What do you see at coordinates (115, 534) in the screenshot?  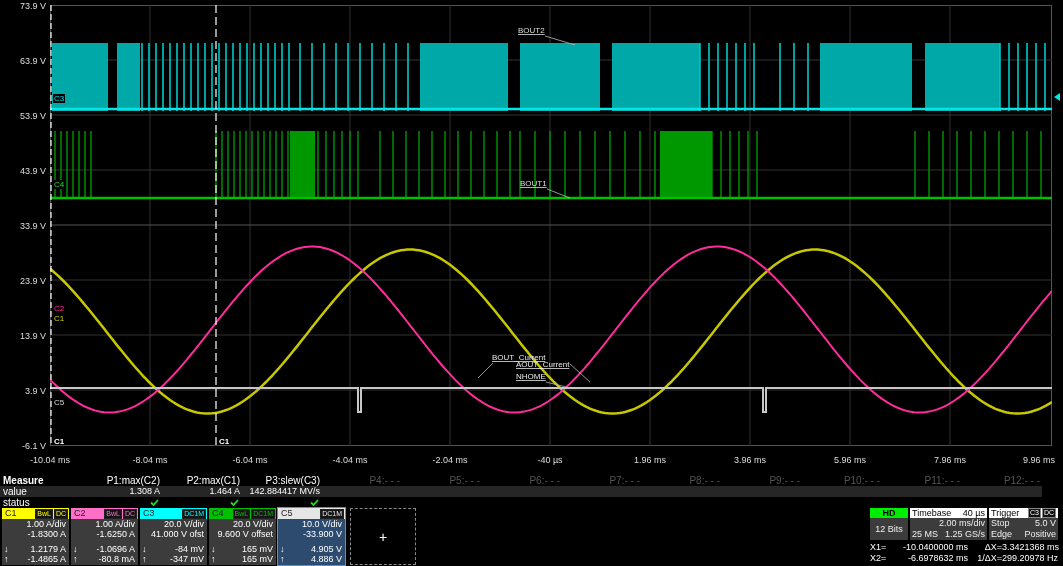 I see `channel-offset: -1.6250 A` at bounding box center [115, 534].